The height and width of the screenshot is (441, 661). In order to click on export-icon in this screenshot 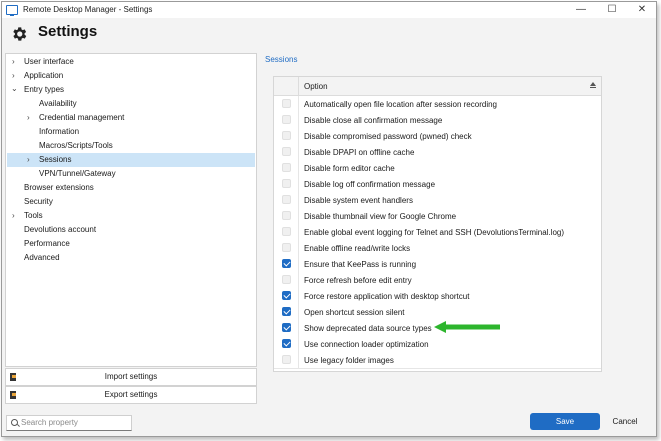, I will do `click(13, 395)`.